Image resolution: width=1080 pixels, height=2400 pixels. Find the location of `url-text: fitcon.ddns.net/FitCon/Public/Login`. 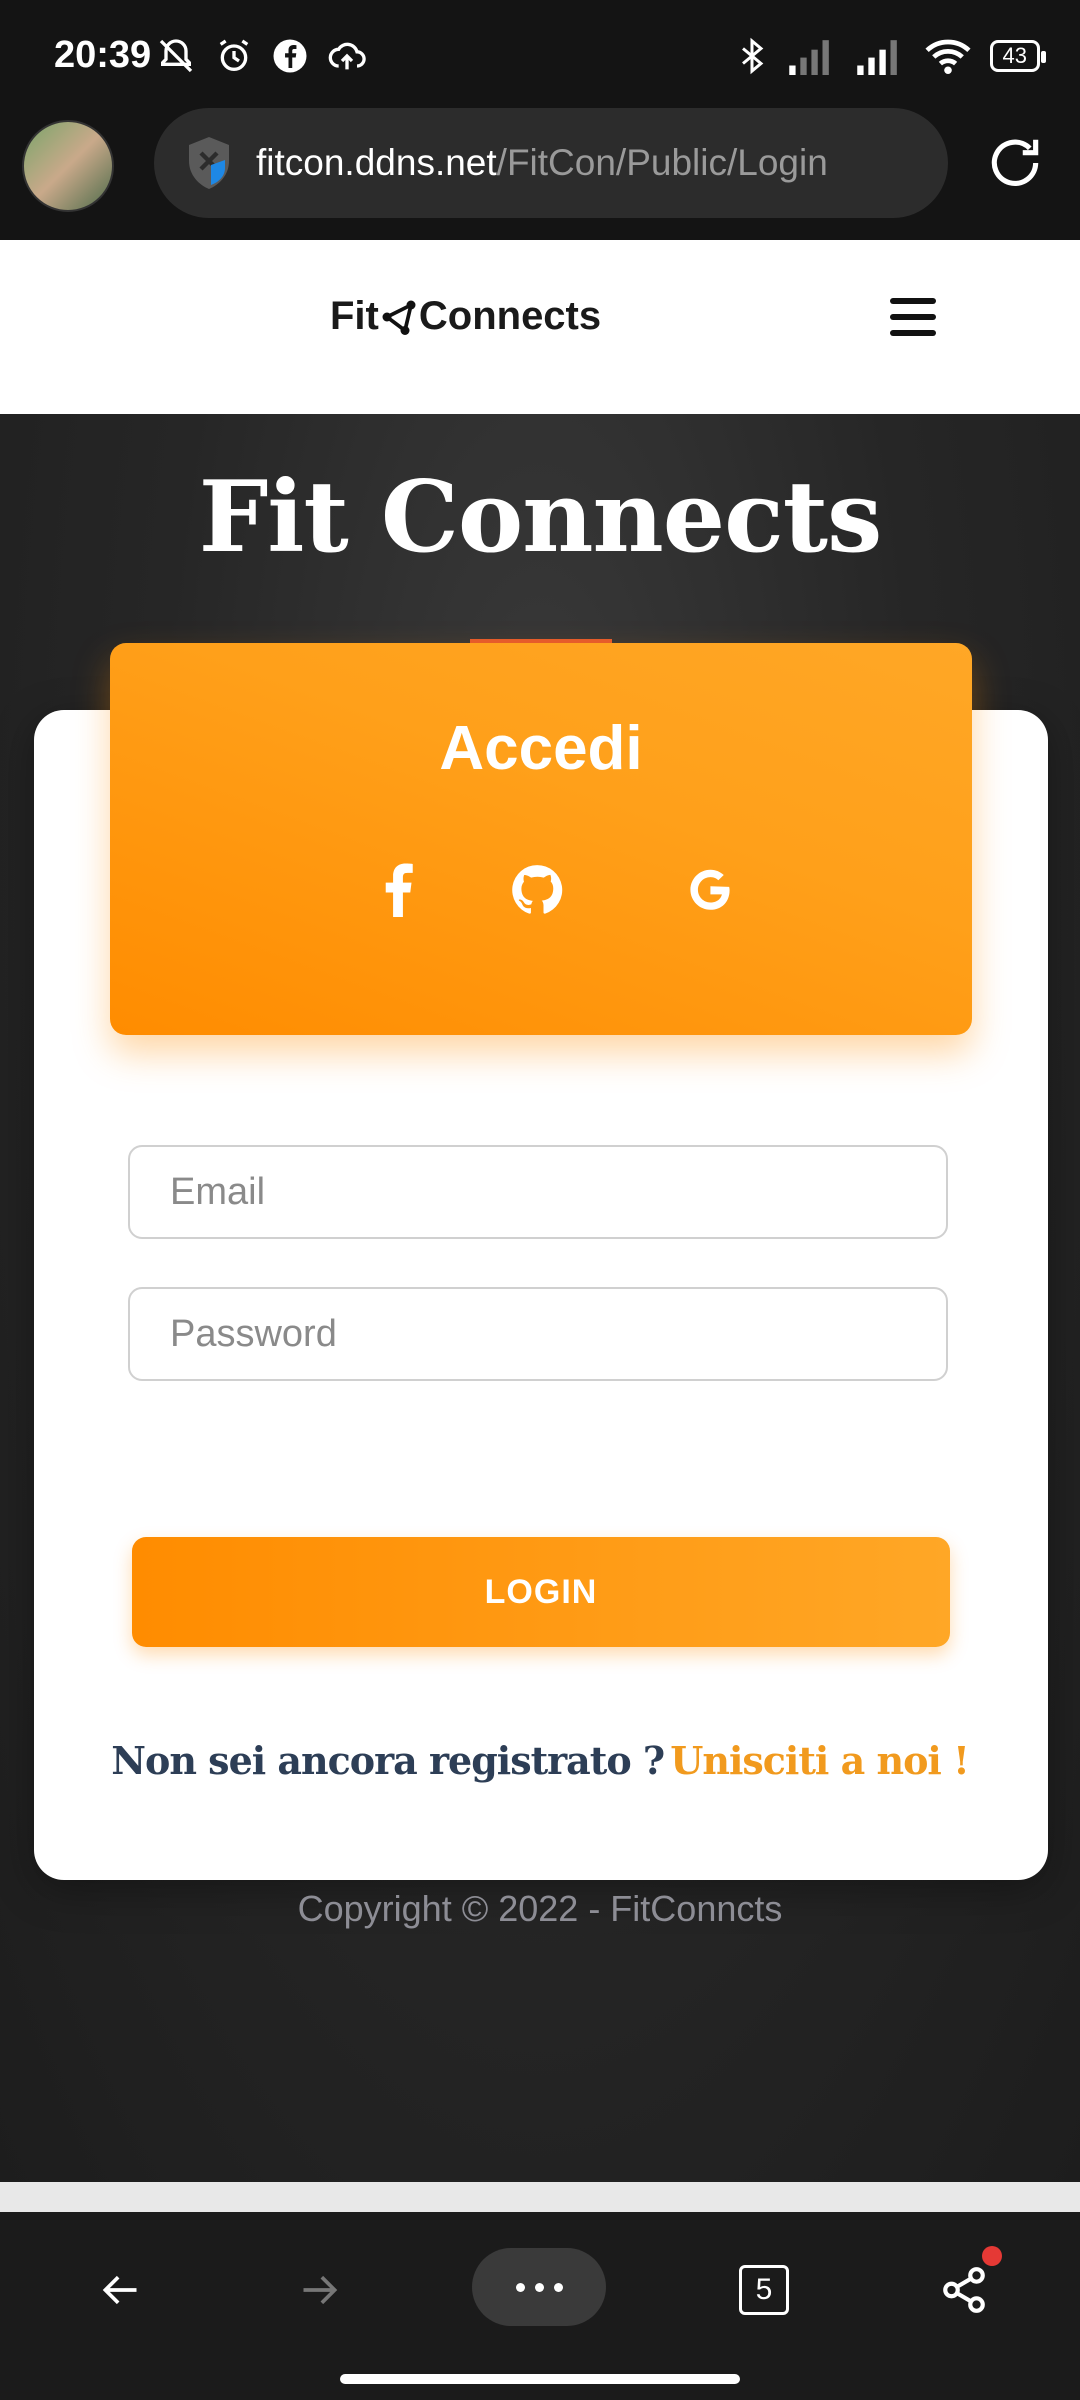

url-text: fitcon.ddns.net/FitCon/Public/Login is located at coordinates (542, 163).